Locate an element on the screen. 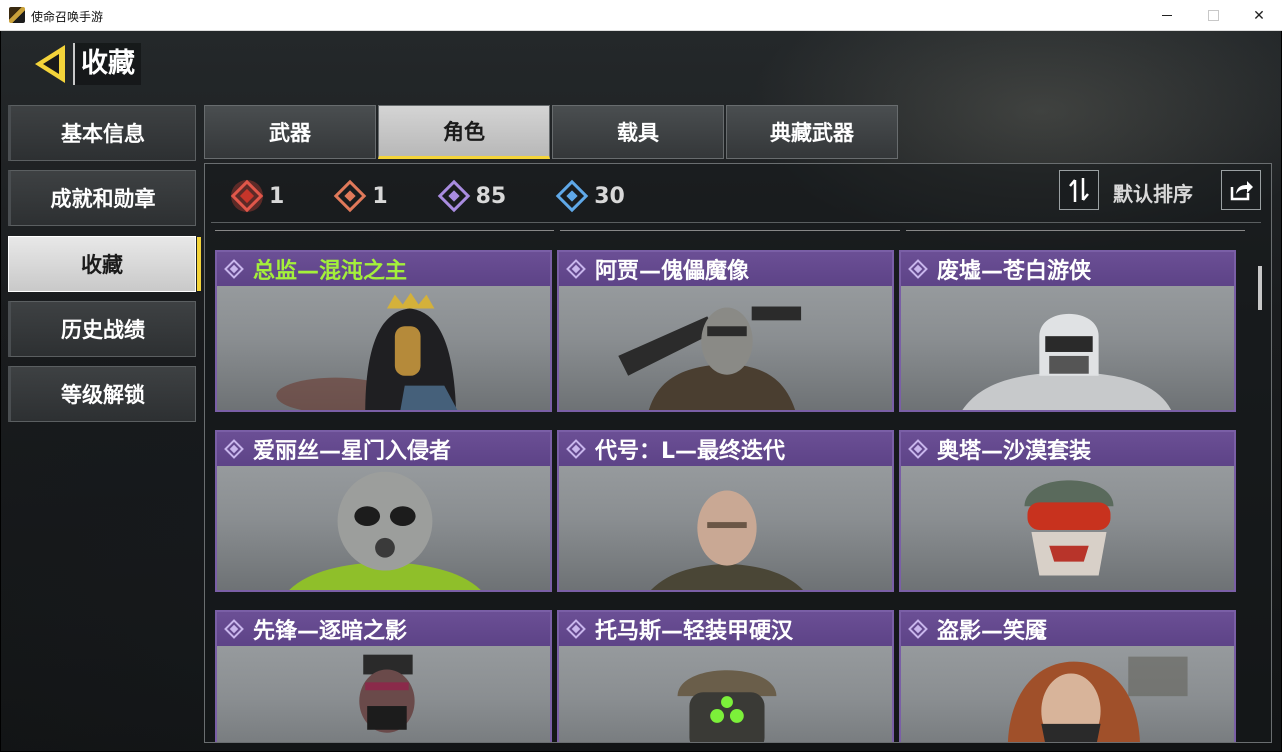  back-arrow-icon is located at coordinates (50, 64).